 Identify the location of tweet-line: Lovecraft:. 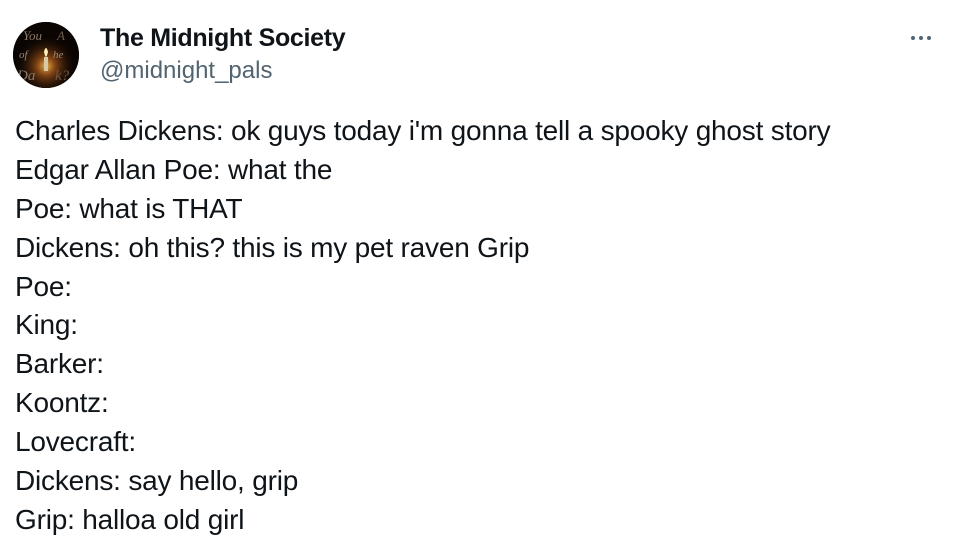
(75, 442).